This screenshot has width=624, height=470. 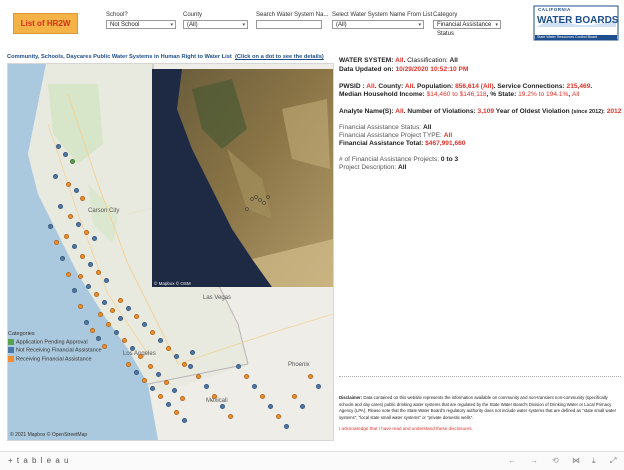 What do you see at coordinates (38, 460) in the screenshot?
I see `tableau-logo: + t a b l e a u` at bounding box center [38, 460].